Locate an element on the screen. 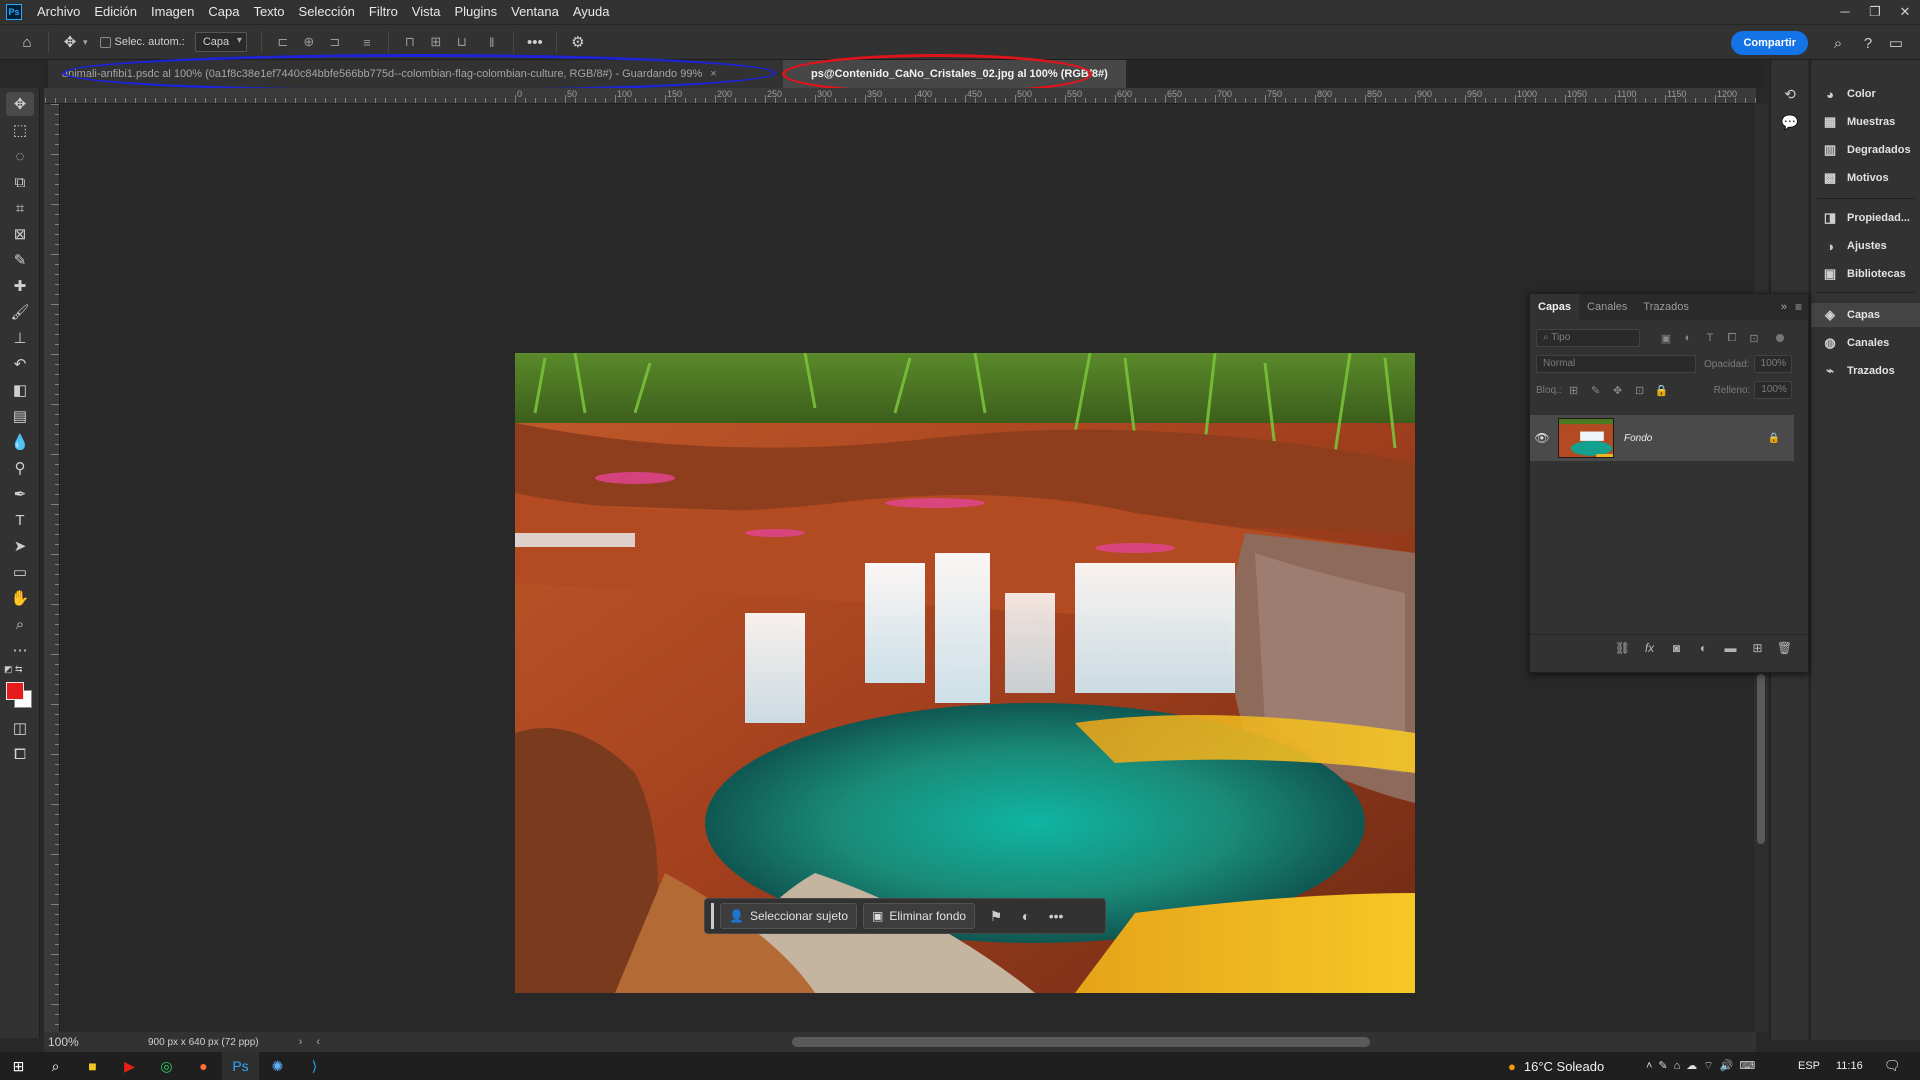  pen-tool-icon: ✒ is located at coordinates (20, 494).